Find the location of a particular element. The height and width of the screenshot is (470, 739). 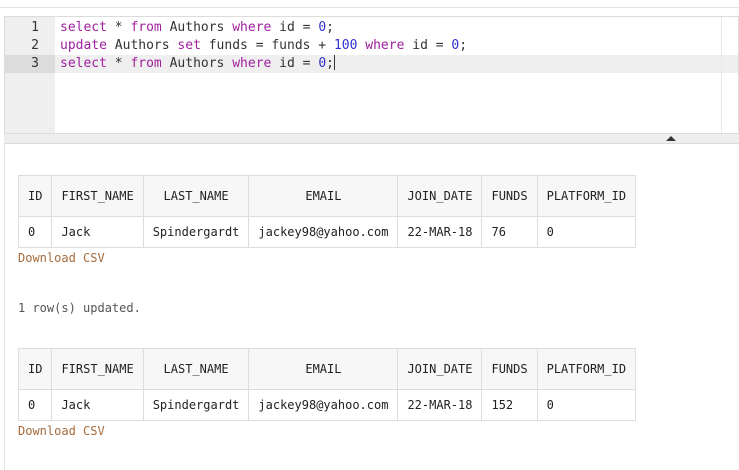

cell-funds: 76 is located at coordinates (509, 232).